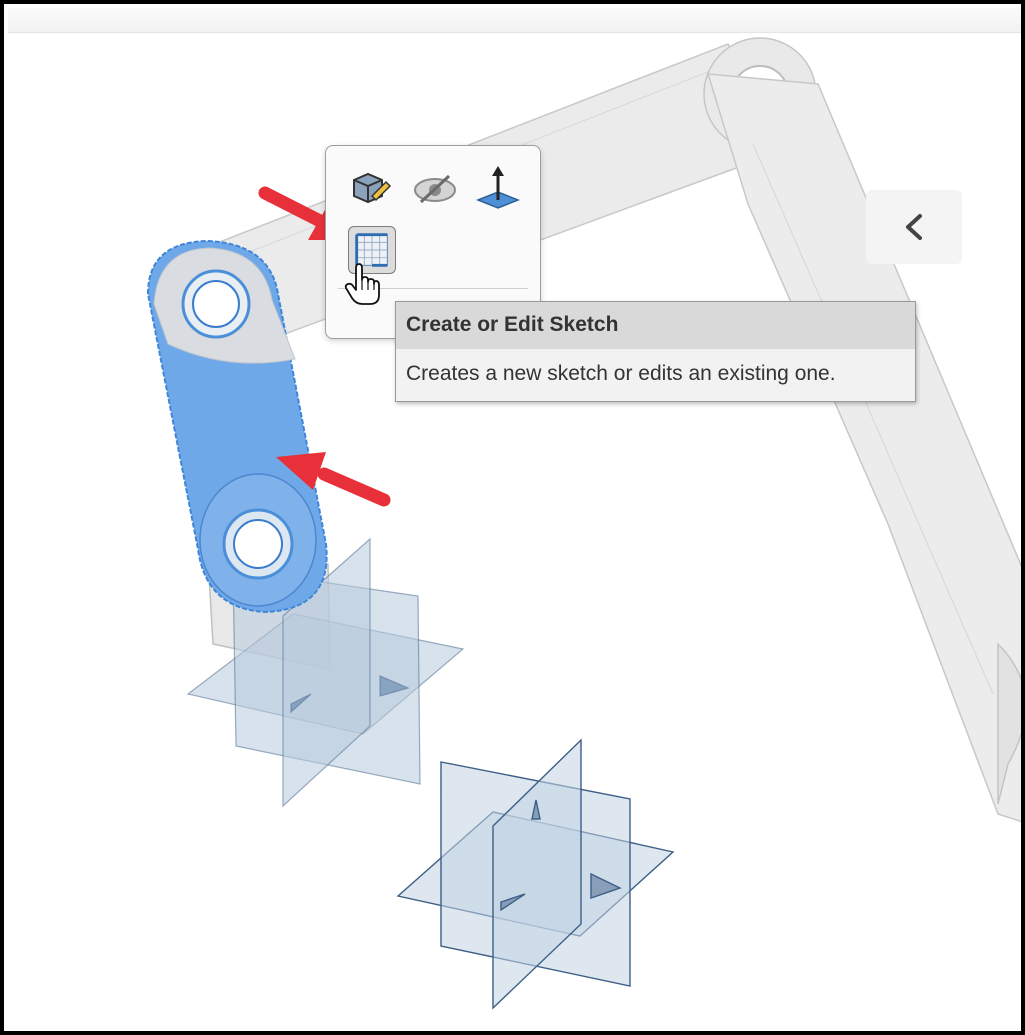  I want to click on edit-part-button, so click(370, 188).